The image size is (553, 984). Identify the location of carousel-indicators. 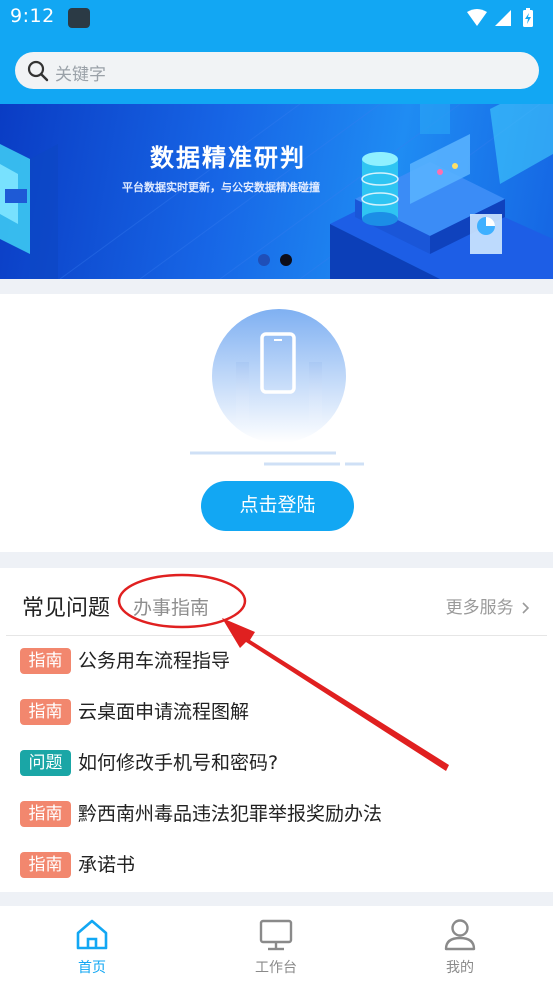
(280, 260).